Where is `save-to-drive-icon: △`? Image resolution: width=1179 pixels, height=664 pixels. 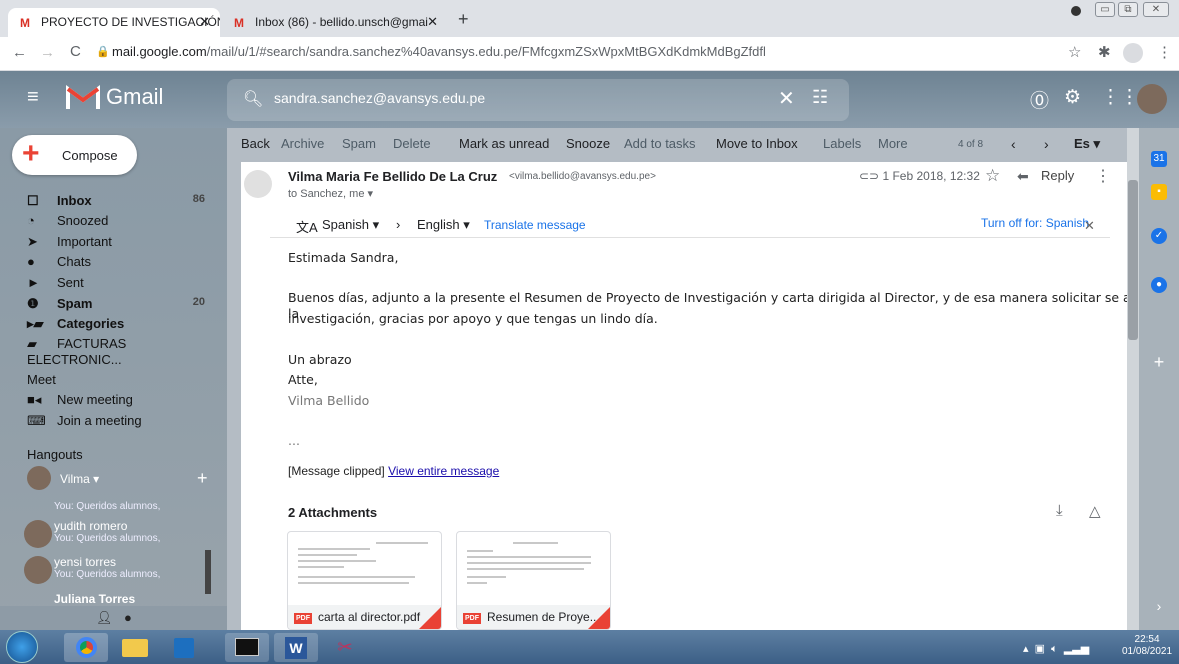
save-to-drive-icon: △ is located at coordinates (1095, 511).